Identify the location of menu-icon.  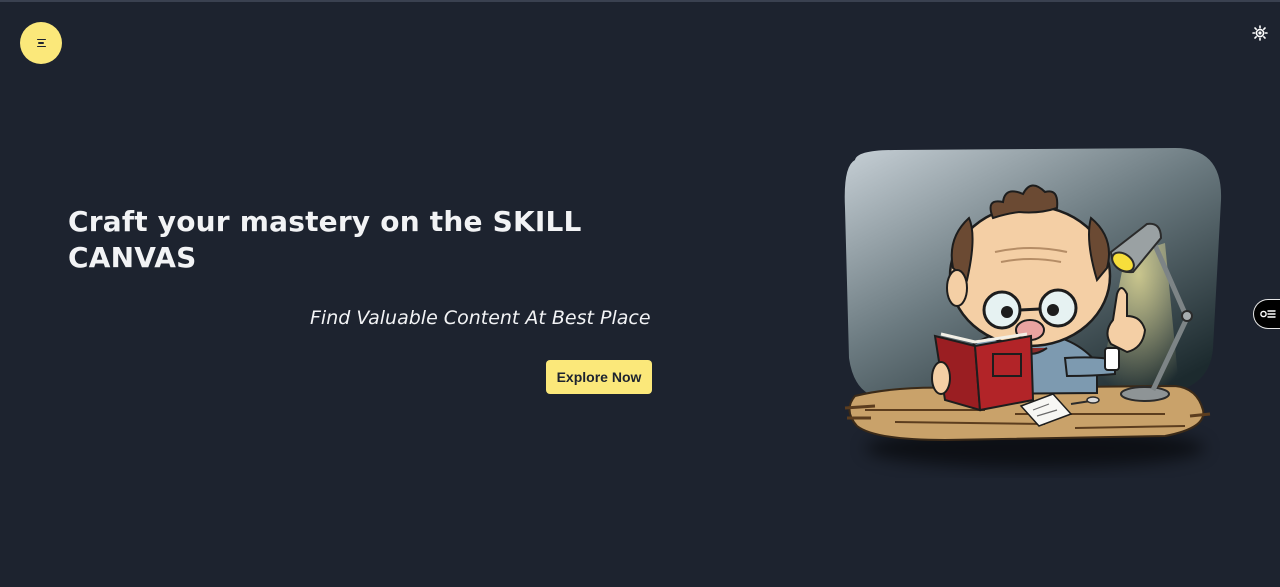
(41, 43).